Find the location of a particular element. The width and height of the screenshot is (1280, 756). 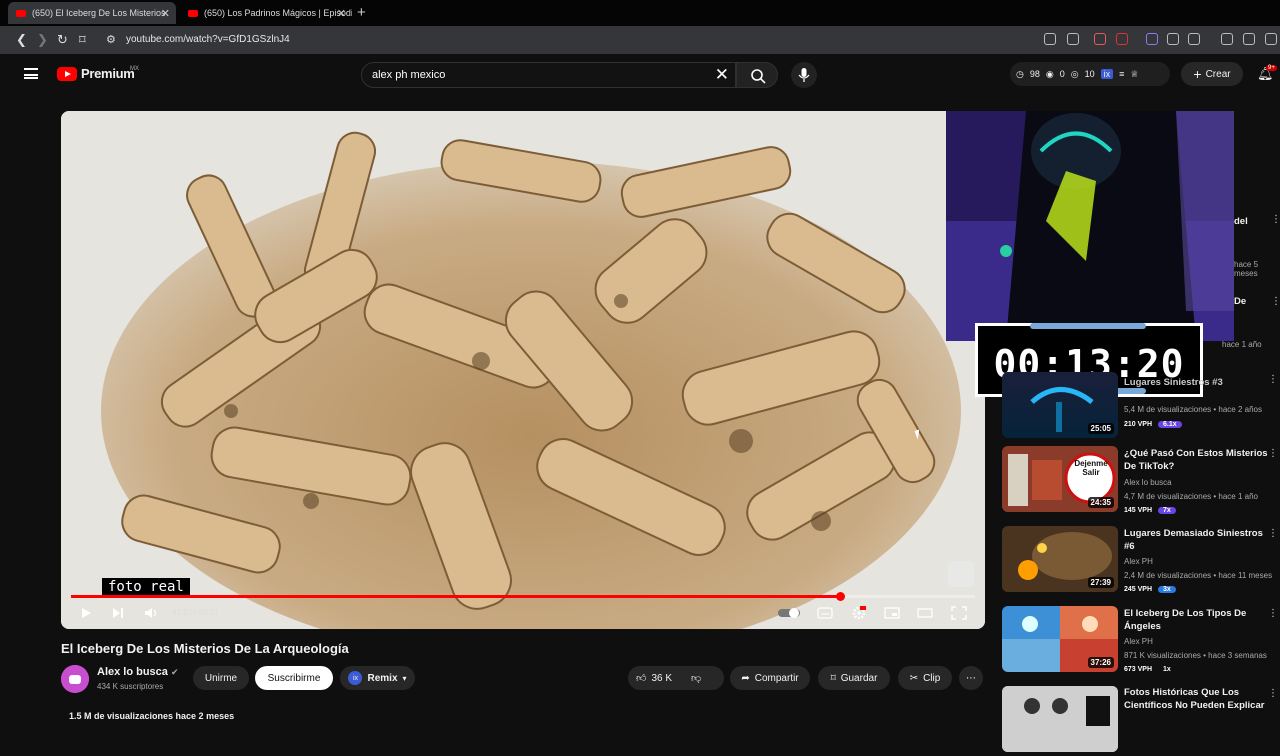

video-thumbnail: 37:26 is located at coordinates (1060, 639).